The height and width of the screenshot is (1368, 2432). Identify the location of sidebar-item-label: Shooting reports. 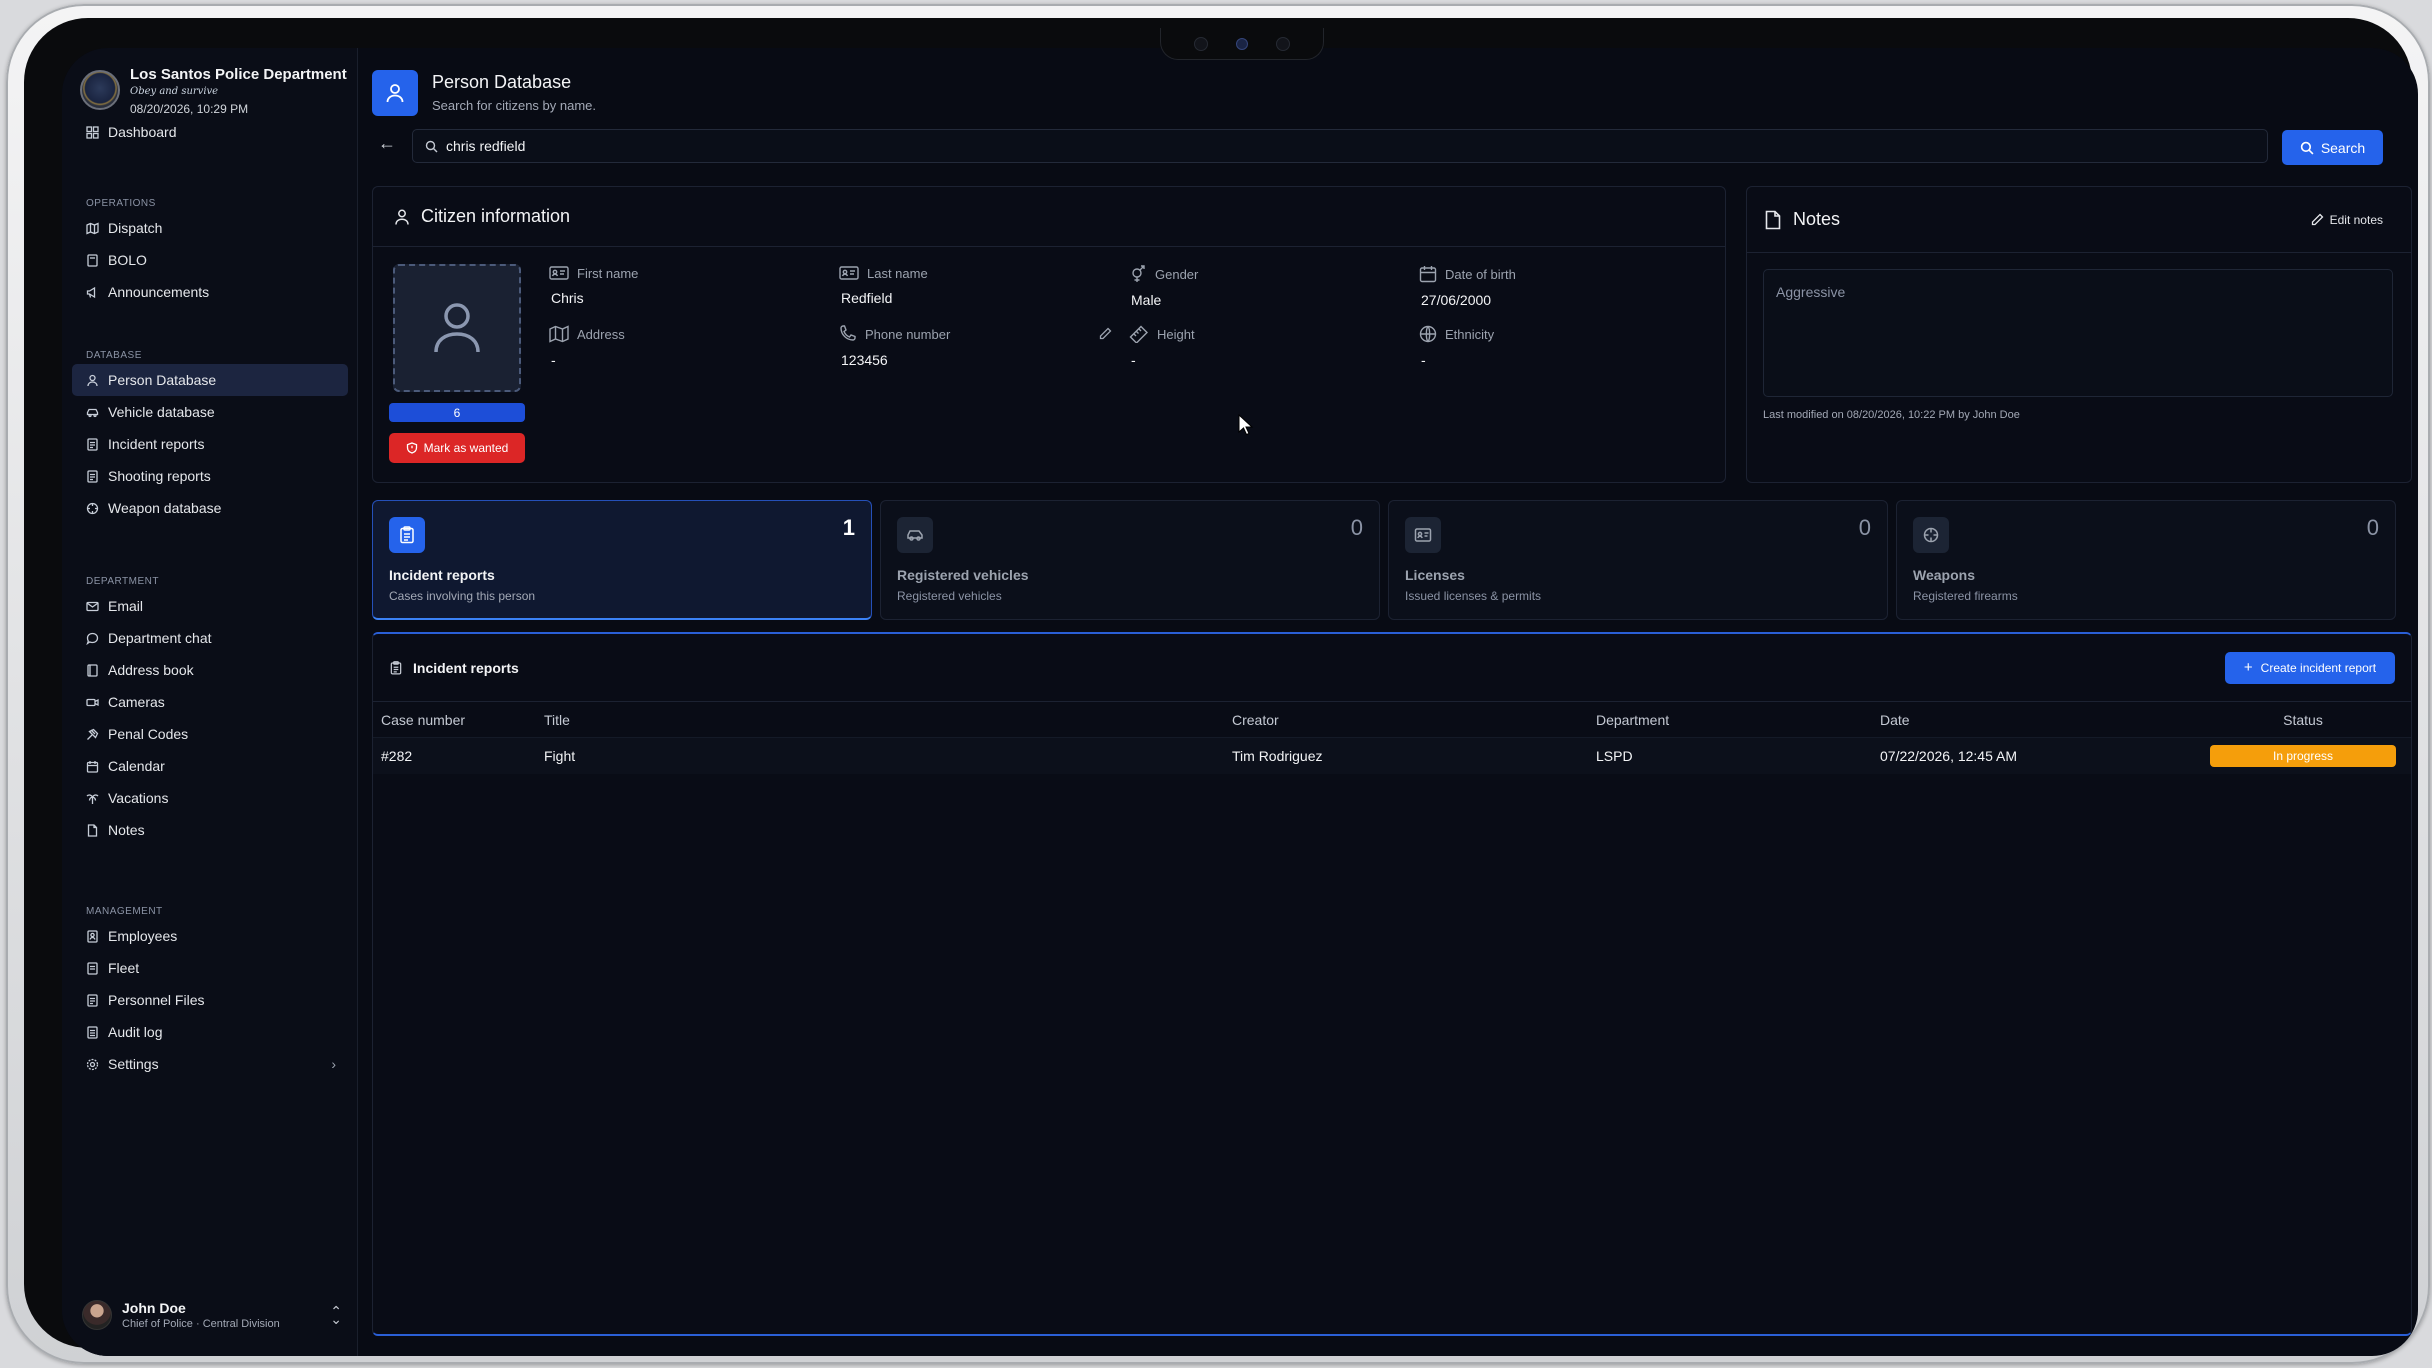
(159, 476).